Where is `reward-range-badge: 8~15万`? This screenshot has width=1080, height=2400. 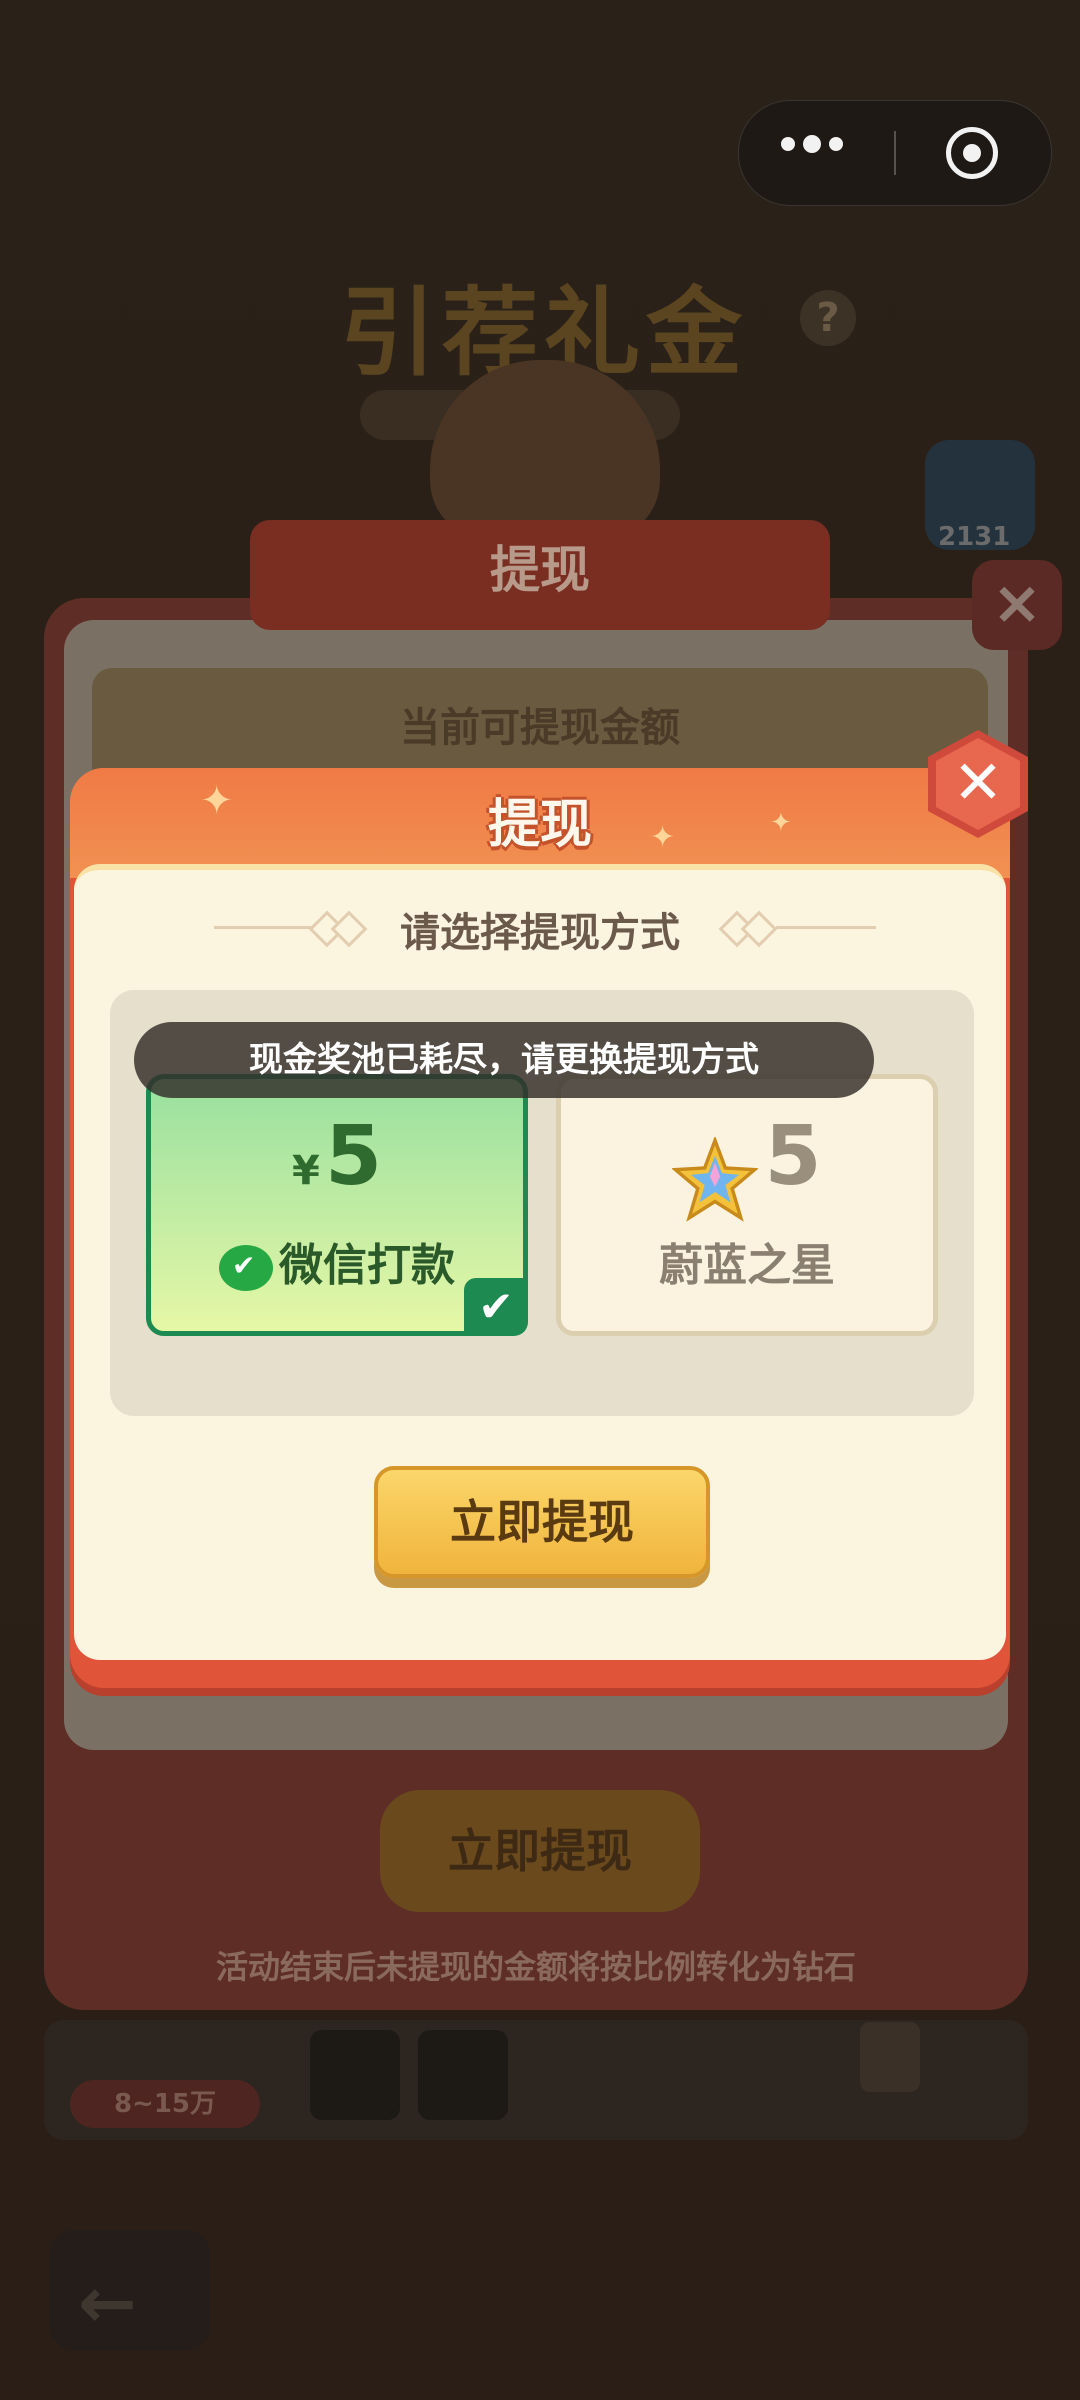 reward-range-badge: 8~15万 is located at coordinates (165, 2104).